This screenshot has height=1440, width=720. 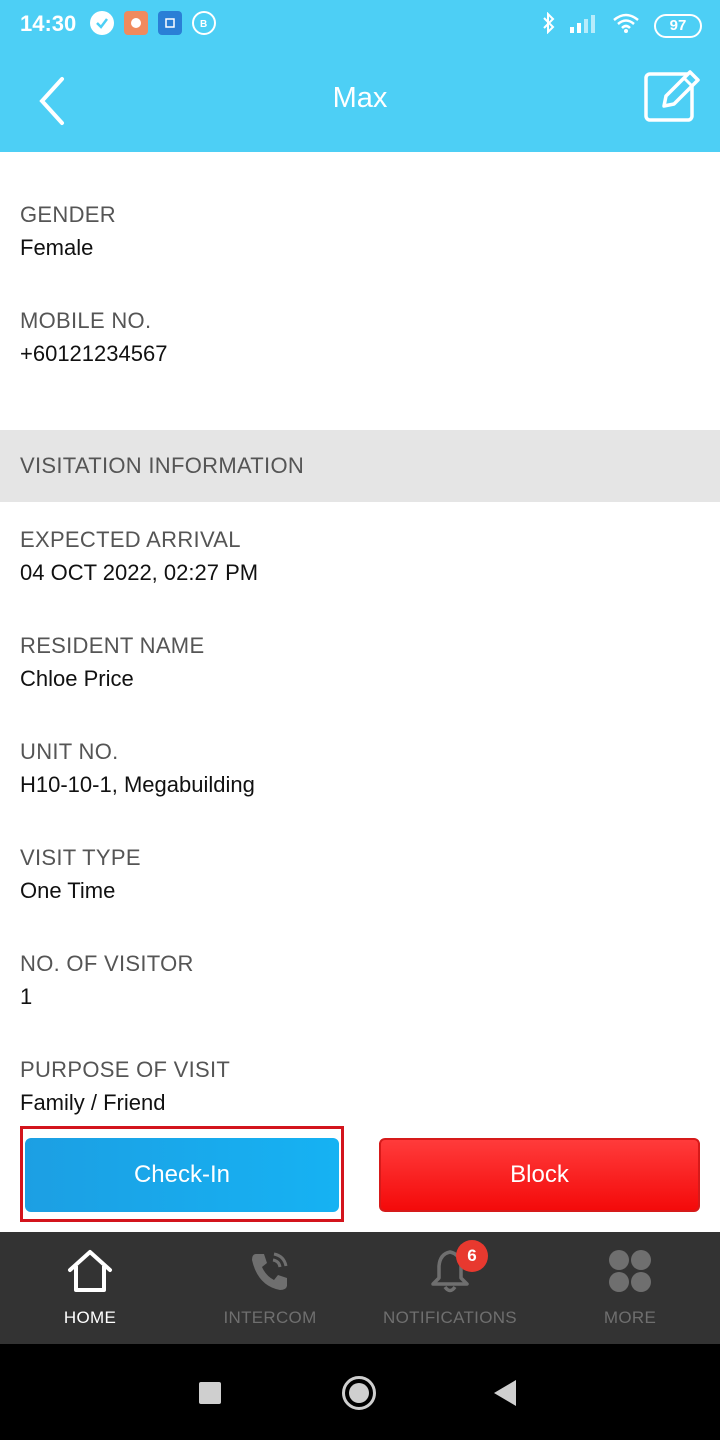 I want to click on unit-no-field: UNIT NO. H10-10-1, Megabuilding, so click(x=137, y=768).